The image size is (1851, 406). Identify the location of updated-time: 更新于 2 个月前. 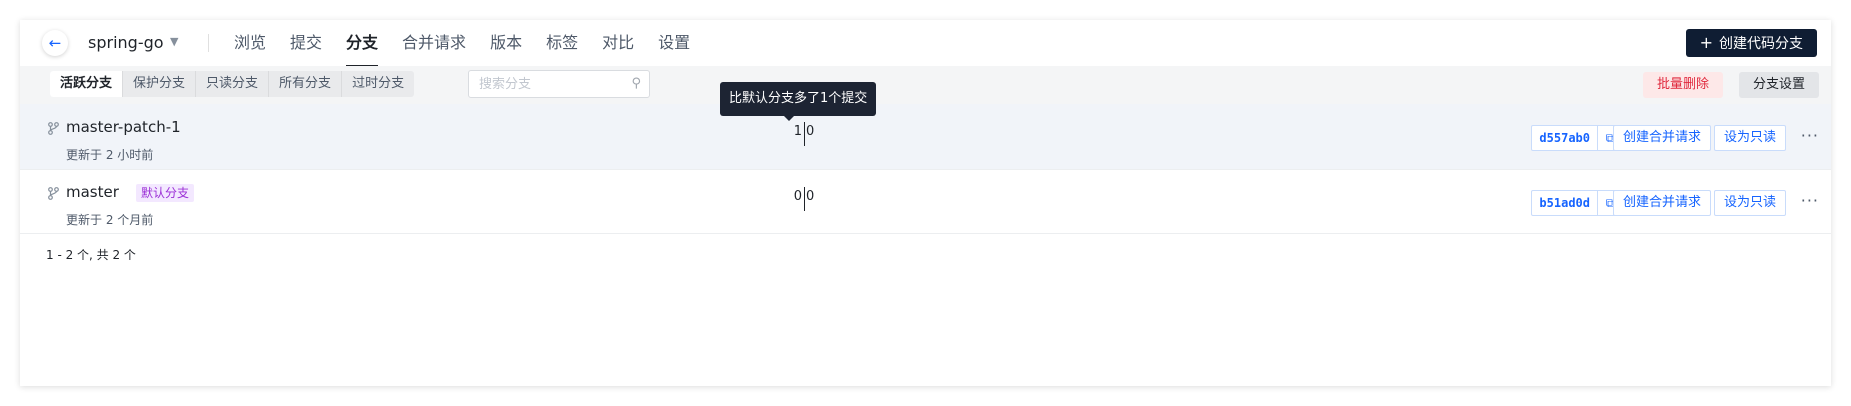
(110, 220).